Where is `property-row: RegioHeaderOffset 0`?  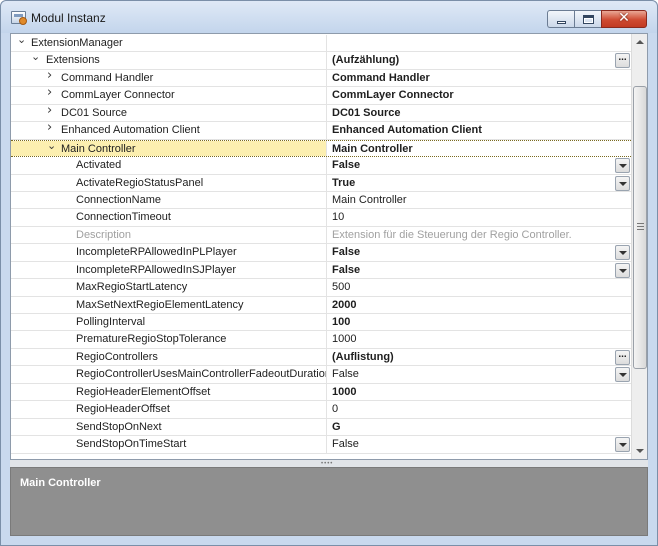
property-row: RegioHeaderOffset 0 is located at coordinates (321, 410).